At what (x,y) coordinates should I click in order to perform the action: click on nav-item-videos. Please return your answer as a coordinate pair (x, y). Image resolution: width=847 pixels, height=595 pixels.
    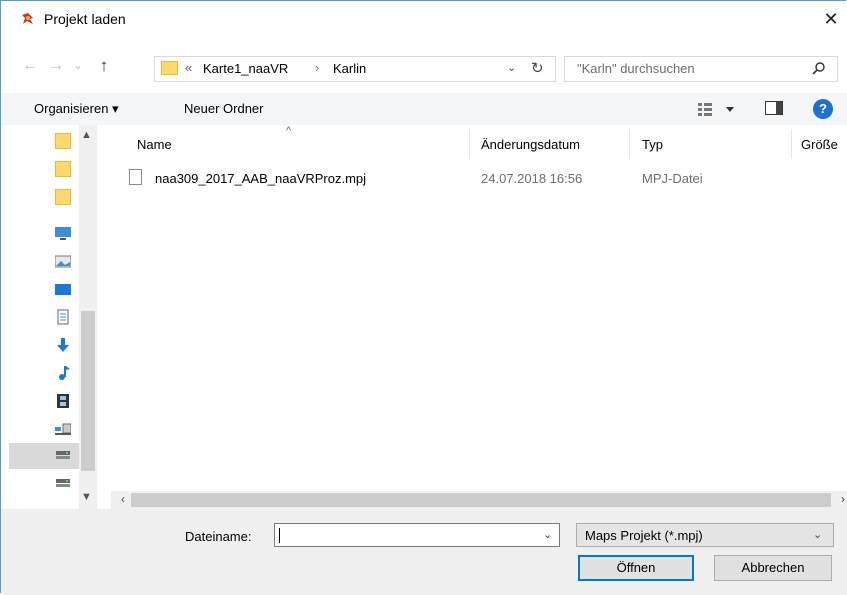
    Looking at the image, I should click on (59, 402).